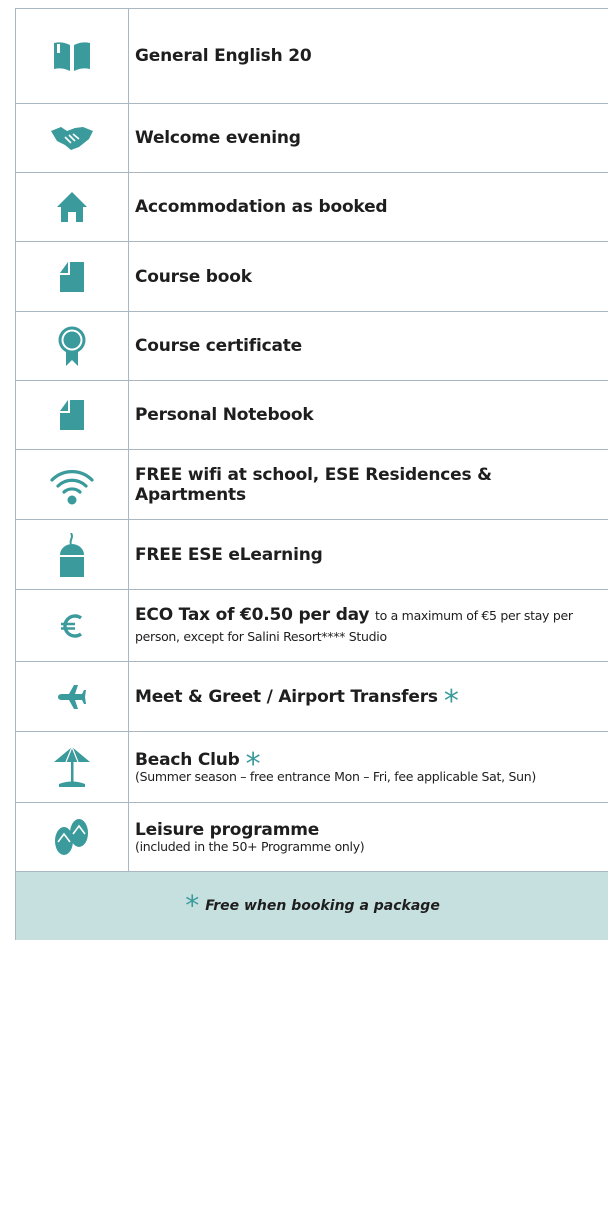 The image size is (608, 1210). Describe the element at coordinates (218, 346) in the screenshot. I see `row-title: Course certificate` at that location.